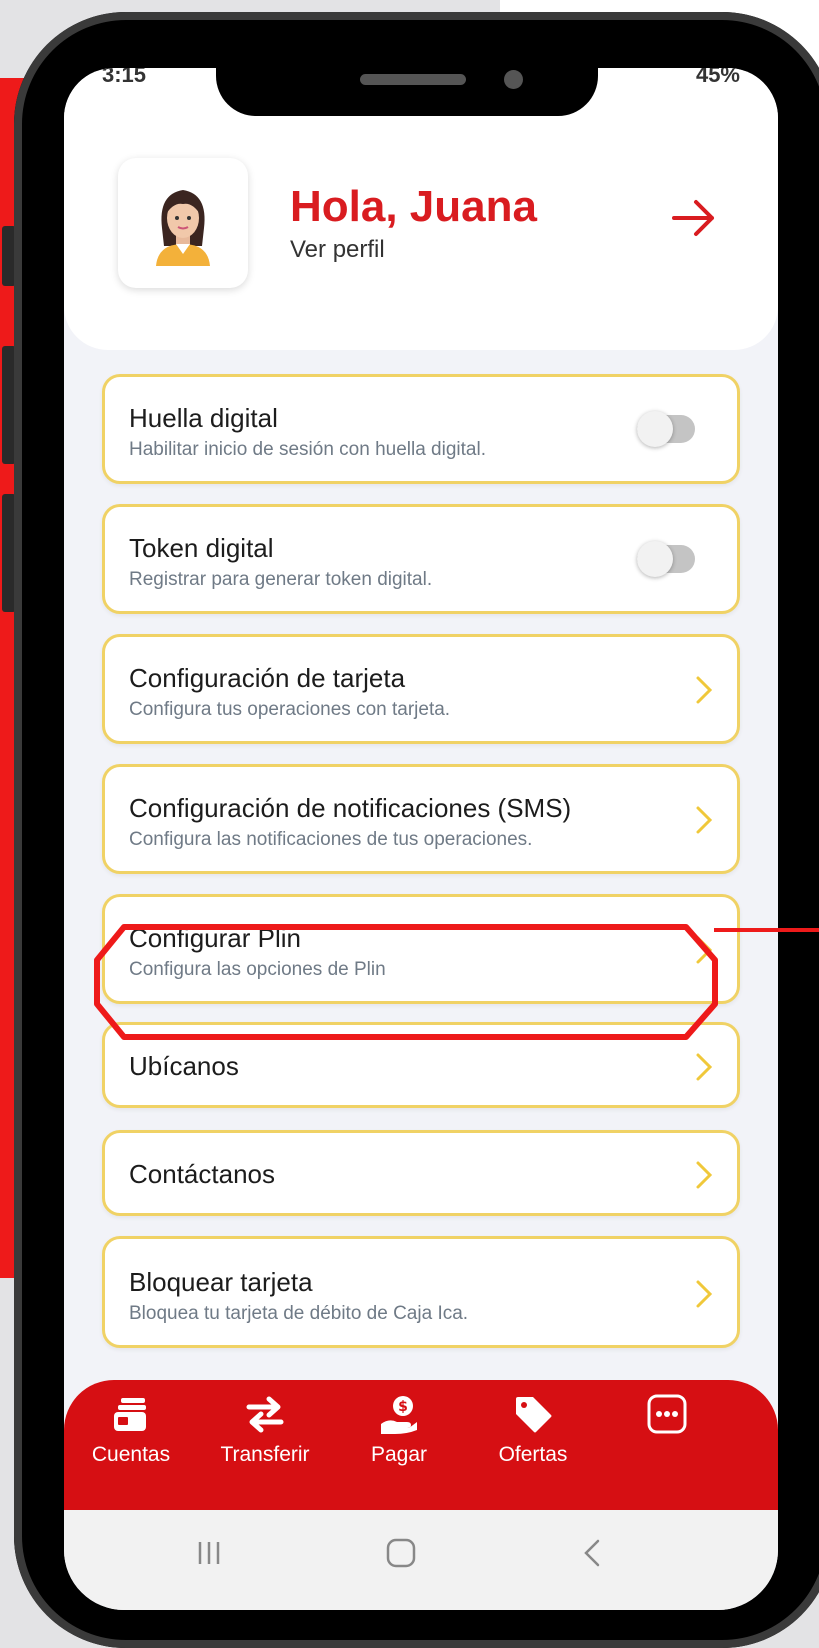 The width and height of the screenshot is (819, 1648). What do you see at coordinates (592, 1553) in the screenshot?
I see `back-icon` at bounding box center [592, 1553].